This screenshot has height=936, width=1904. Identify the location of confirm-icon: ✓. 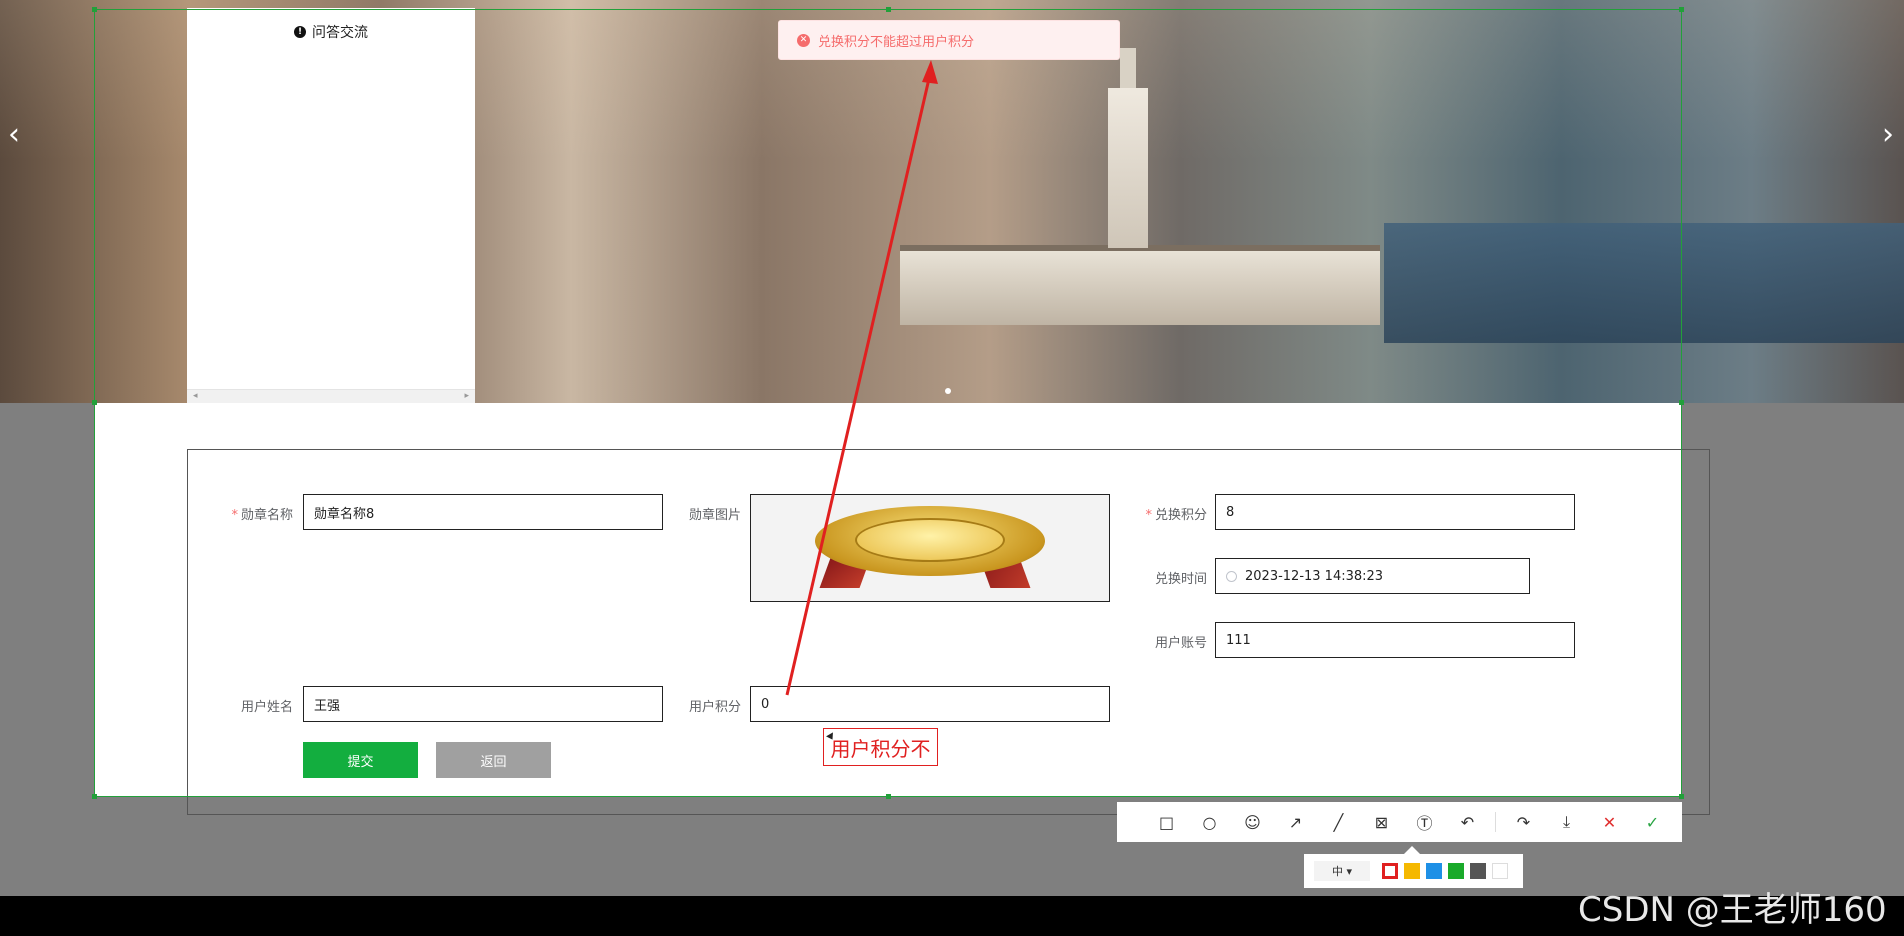
(1652, 822).